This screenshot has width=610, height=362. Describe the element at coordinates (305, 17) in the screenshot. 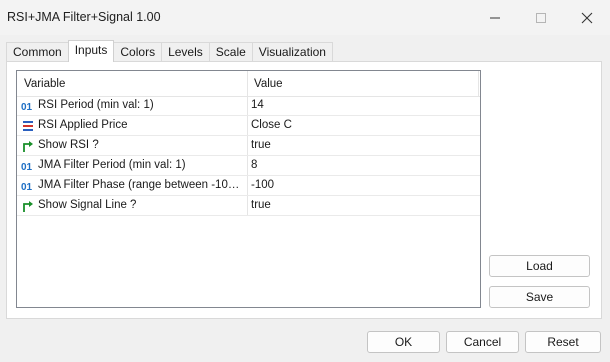

I see `title-bar: RSI+JMA Filter+Signal 1.00` at that location.